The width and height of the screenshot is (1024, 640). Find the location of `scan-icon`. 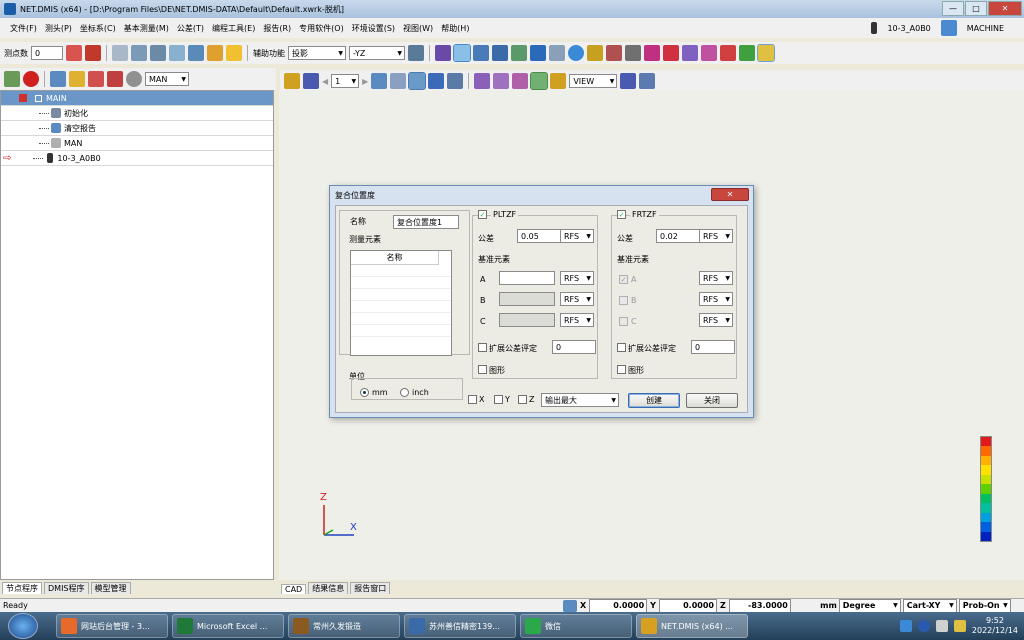

scan-icon is located at coordinates (443, 53).